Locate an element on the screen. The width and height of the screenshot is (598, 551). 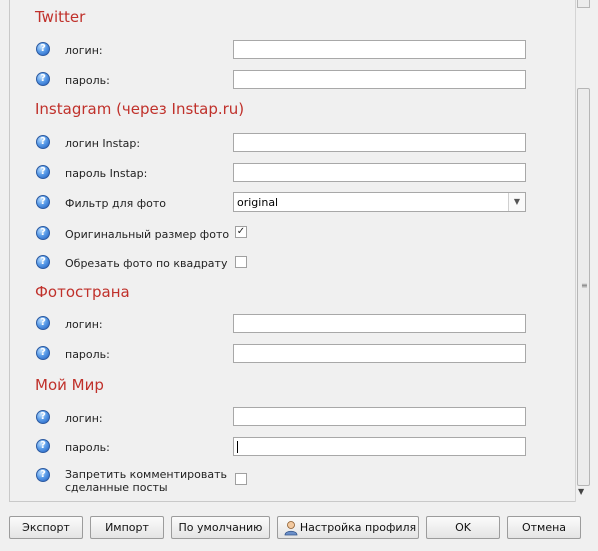
vertical-scrollbar: ≡ ▼ is located at coordinates (583, 251).